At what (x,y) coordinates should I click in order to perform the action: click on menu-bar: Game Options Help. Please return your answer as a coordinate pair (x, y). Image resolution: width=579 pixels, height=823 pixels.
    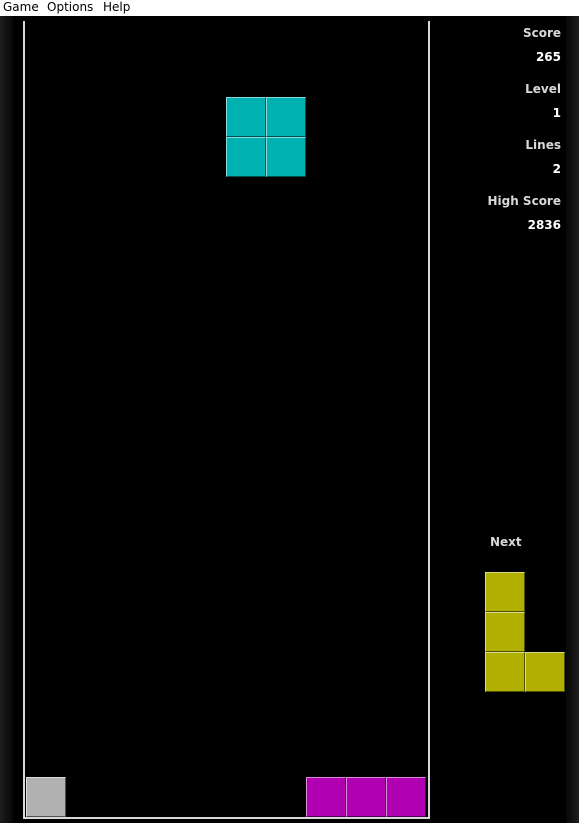
    Looking at the image, I should click on (289, 8).